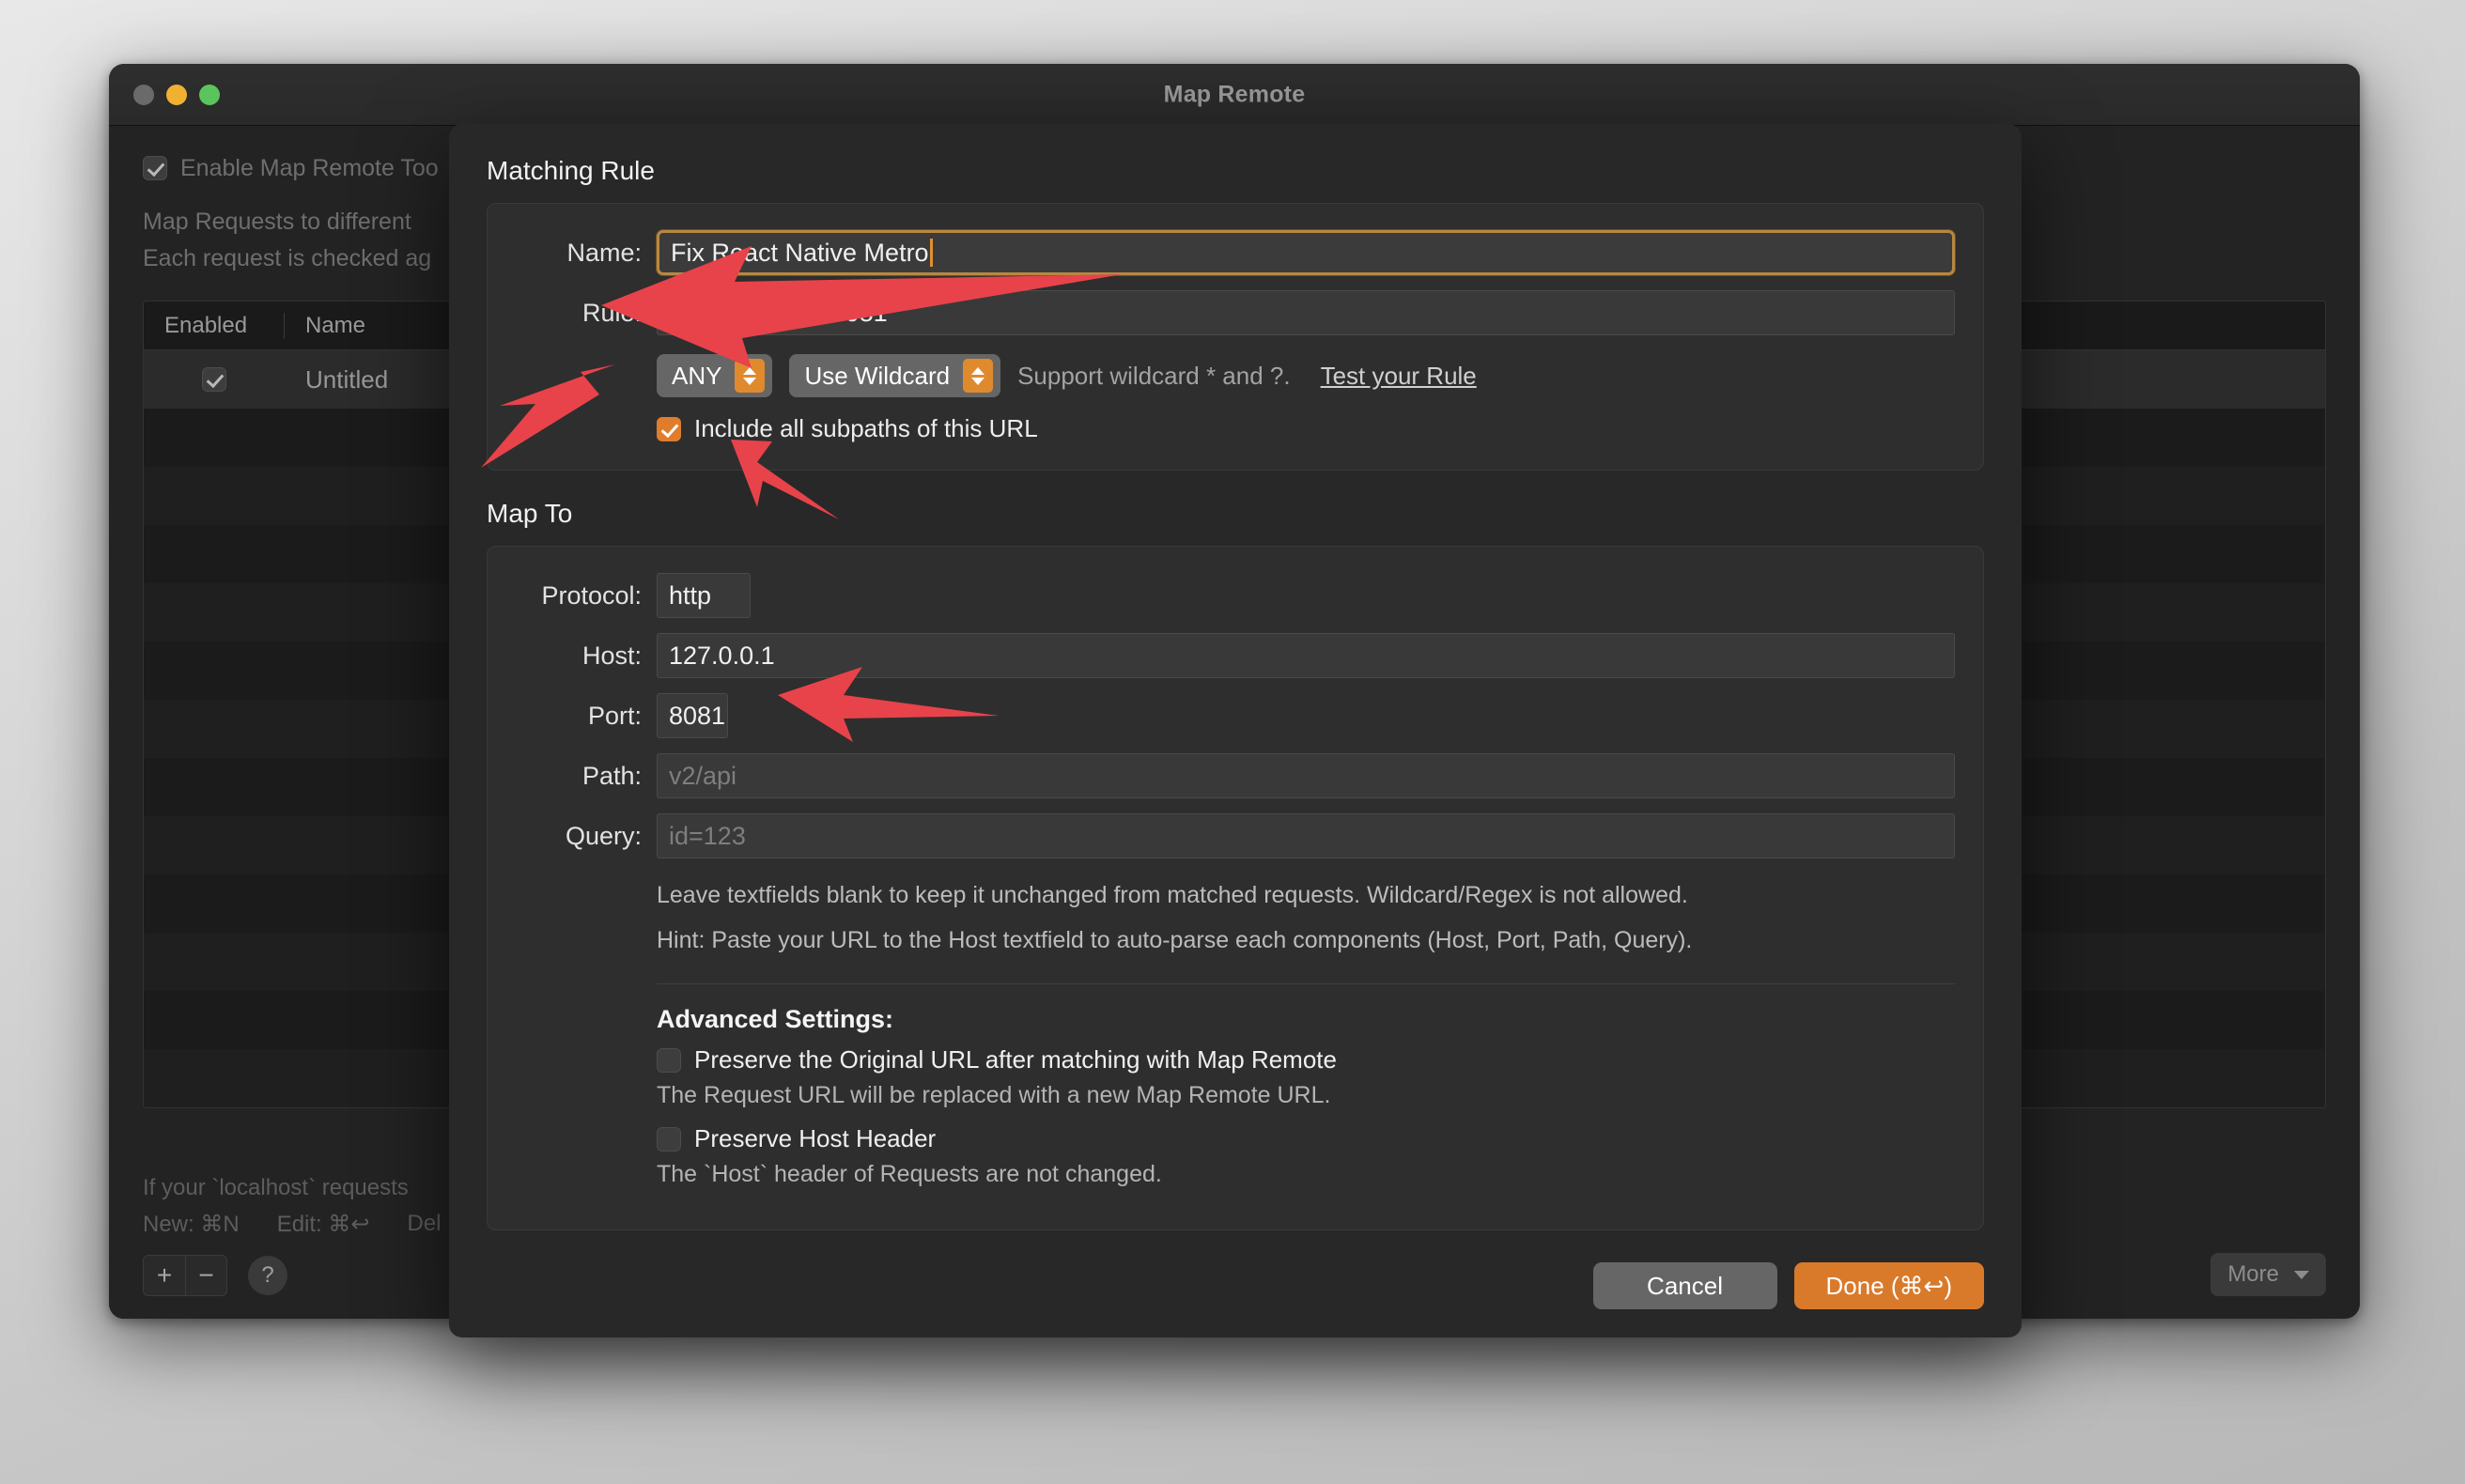 The image size is (2465, 1484). Describe the element at coordinates (424, 1223) in the screenshot. I see `shortcut-delete: Del` at that location.